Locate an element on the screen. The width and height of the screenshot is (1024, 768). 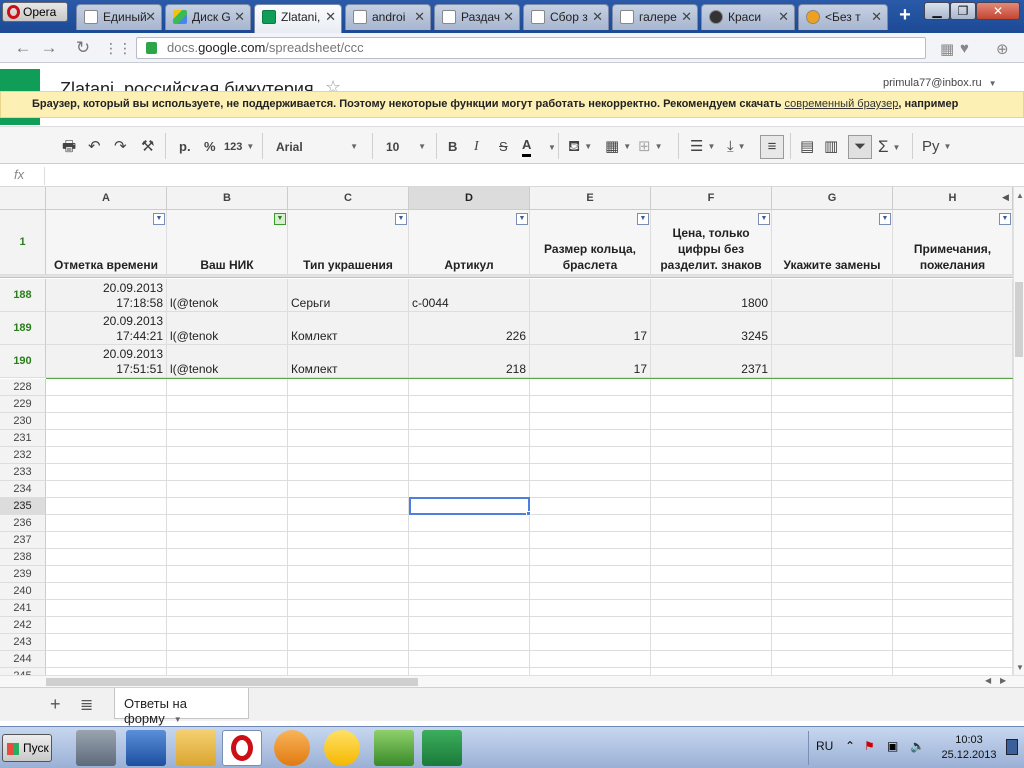
row-header: 230 is located at coordinates (23, 421).